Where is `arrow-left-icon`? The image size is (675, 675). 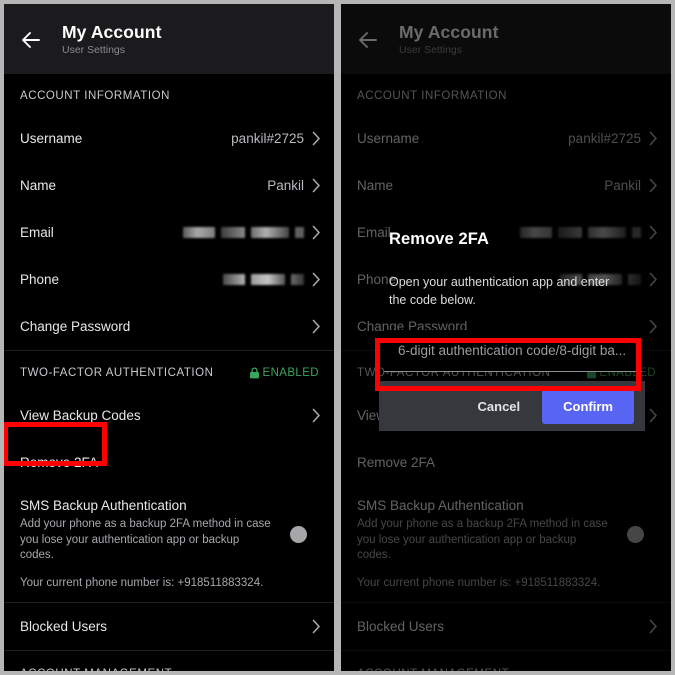 arrow-left-icon is located at coordinates (31, 40).